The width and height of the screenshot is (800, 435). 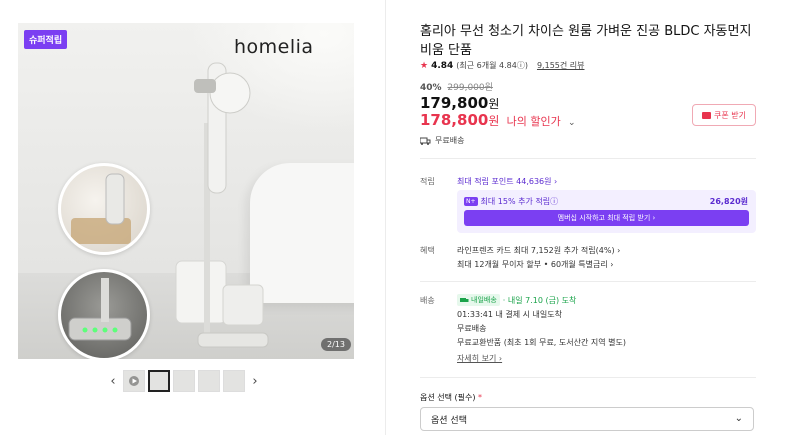 What do you see at coordinates (539, 300) in the screenshot?
I see `delivery-arrival-date: · 내일 7.10 (금) 도착` at bounding box center [539, 300].